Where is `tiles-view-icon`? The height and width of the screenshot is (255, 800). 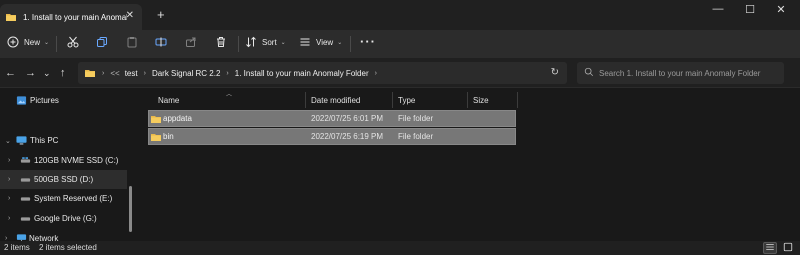 tiles-view-icon is located at coordinates (788, 248).